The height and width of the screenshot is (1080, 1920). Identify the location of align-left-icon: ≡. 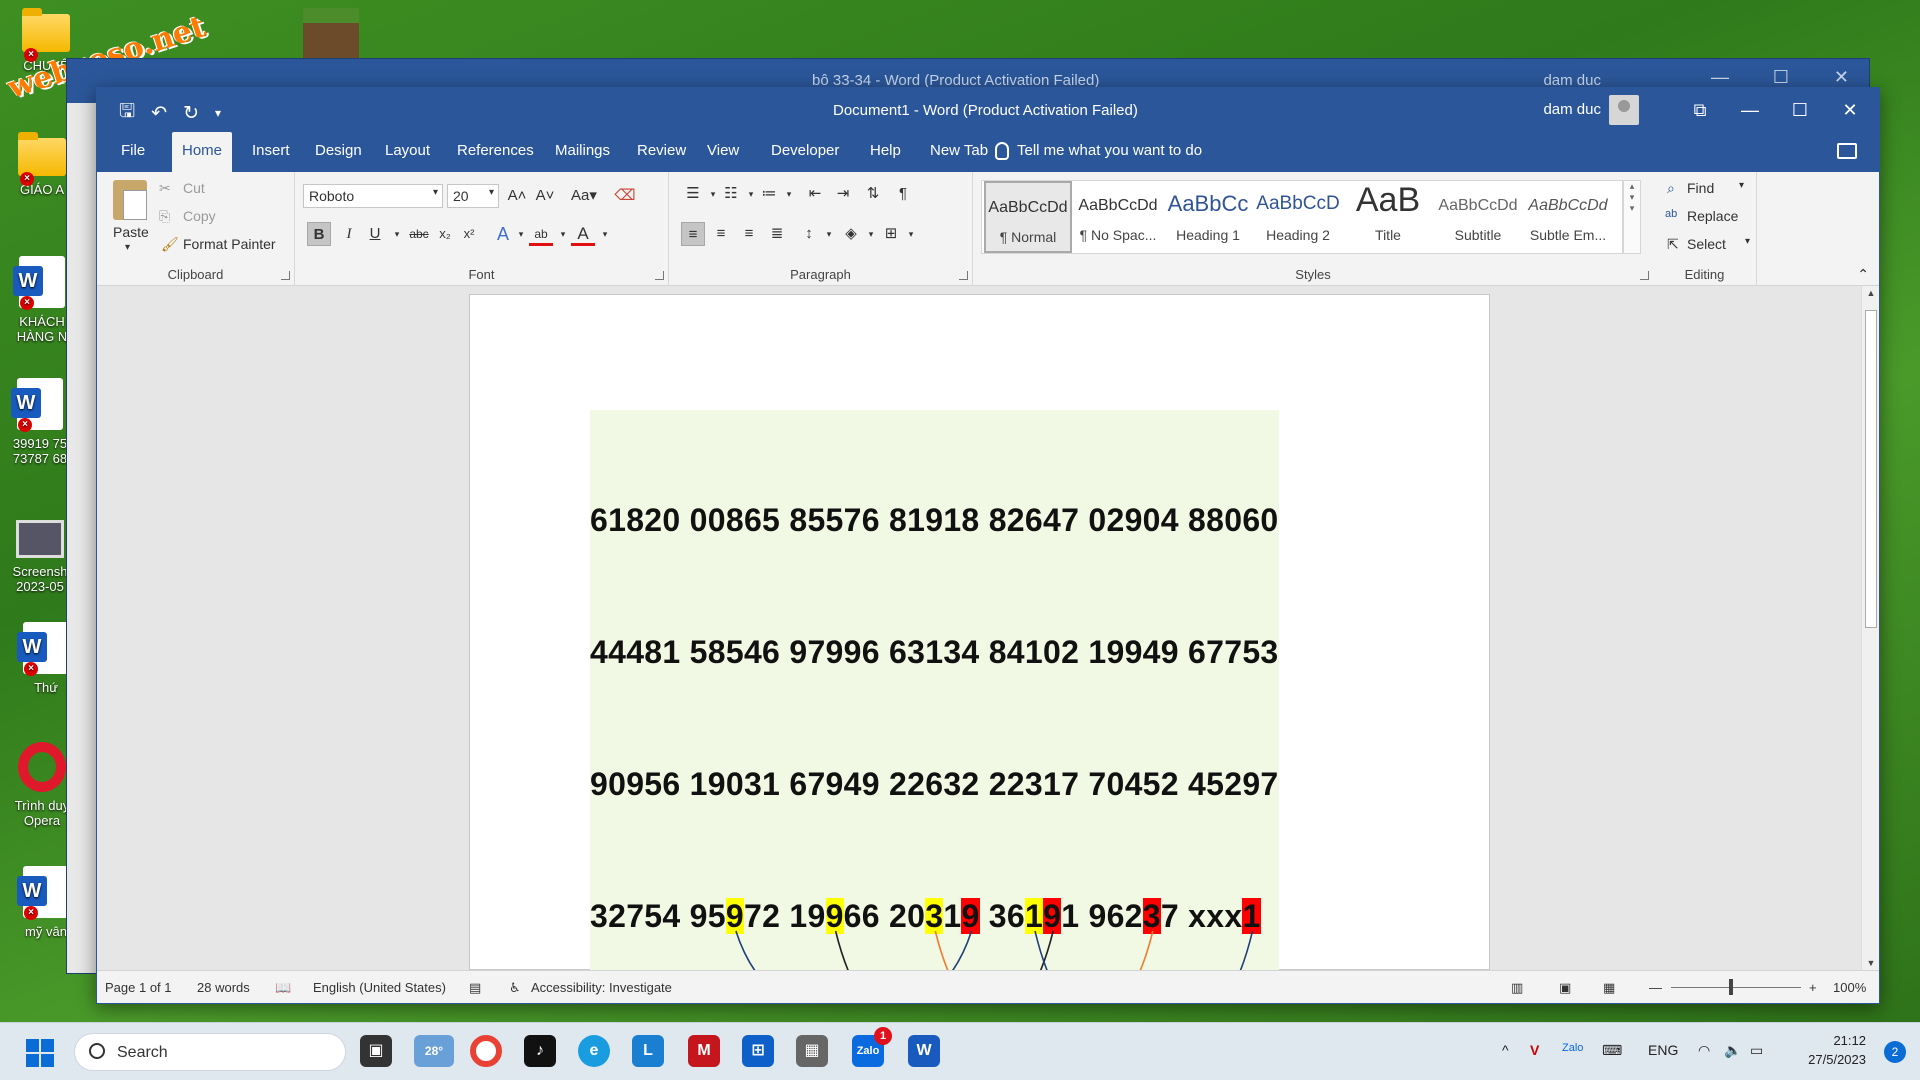
(693, 234).